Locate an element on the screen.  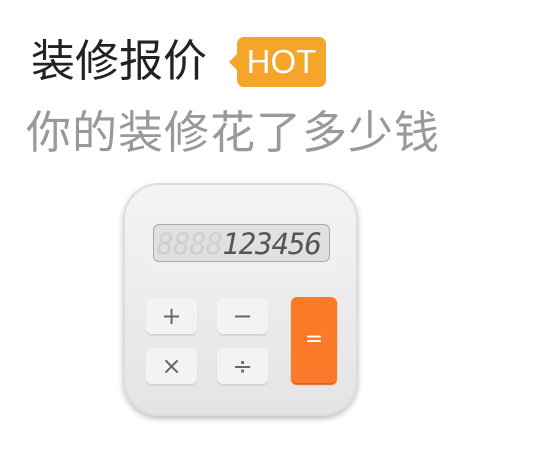
hot-badge: HOT is located at coordinates (277, 62).